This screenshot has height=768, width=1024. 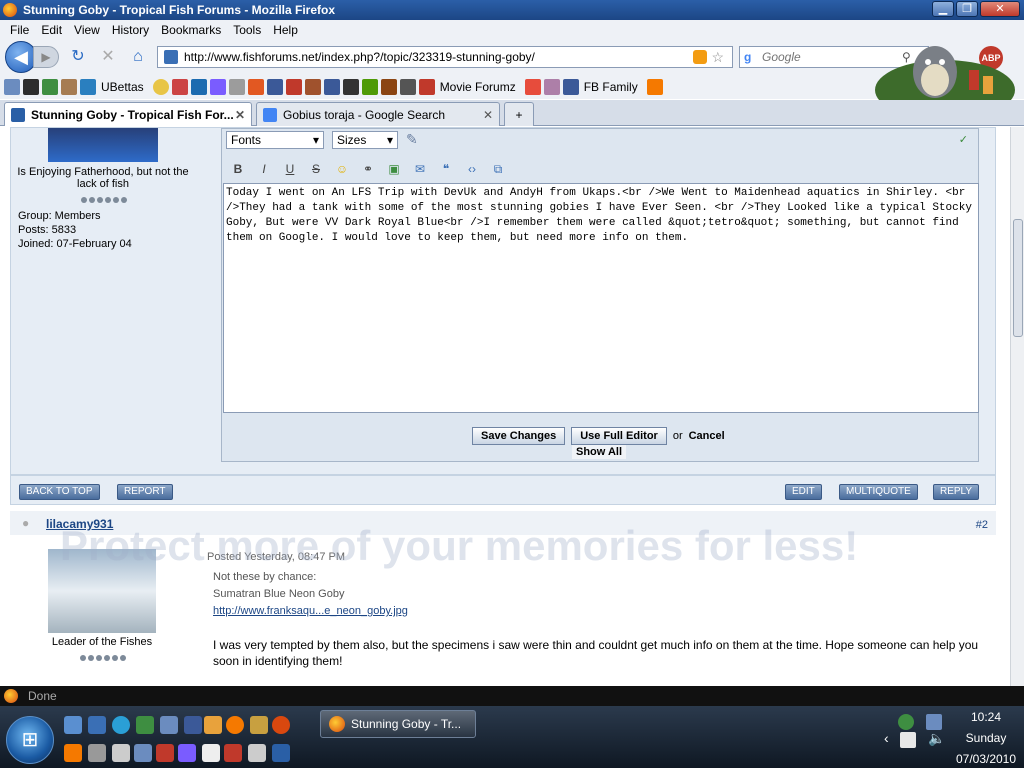 What do you see at coordinates (519, 436) in the screenshot?
I see `save-changes-button: Save Changes` at bounding box center [519, 436].